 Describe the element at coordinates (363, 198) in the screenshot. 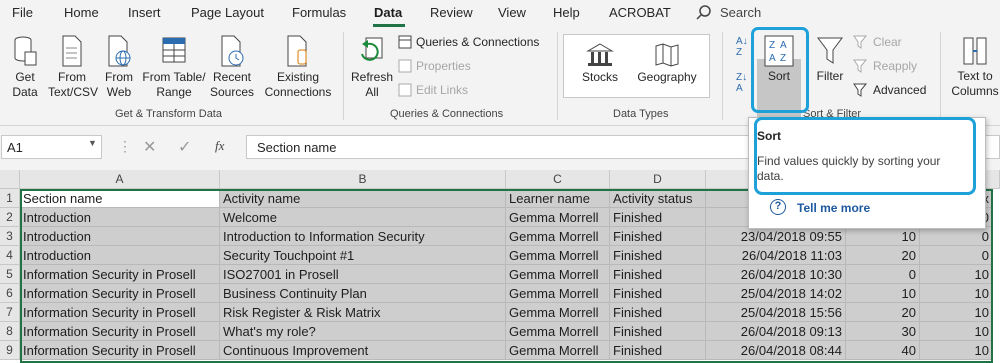

I see `cell-b-row-1: Activity name` at that location.